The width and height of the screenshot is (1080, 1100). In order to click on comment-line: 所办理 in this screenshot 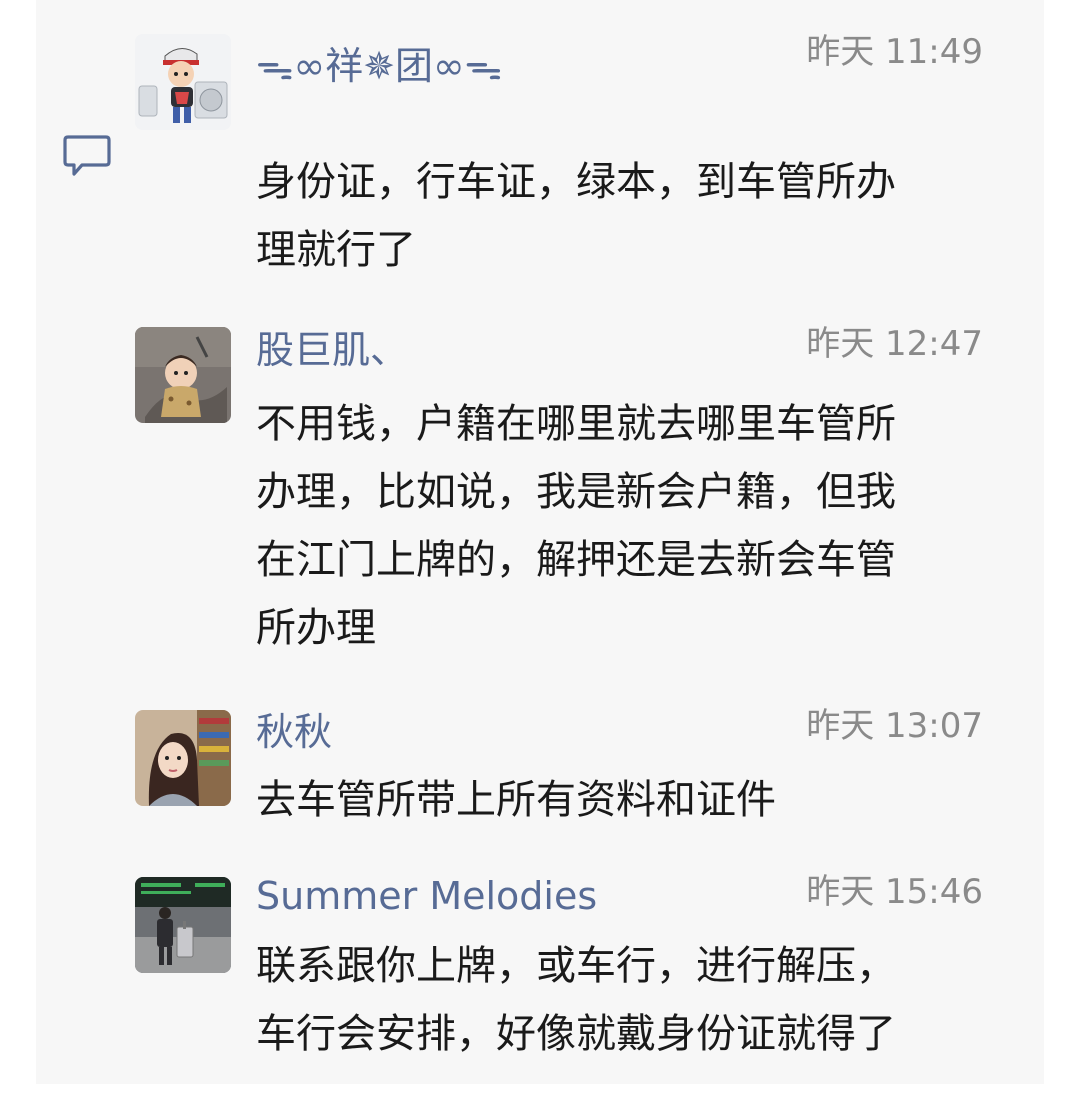, I will do `click(316, 628)`.